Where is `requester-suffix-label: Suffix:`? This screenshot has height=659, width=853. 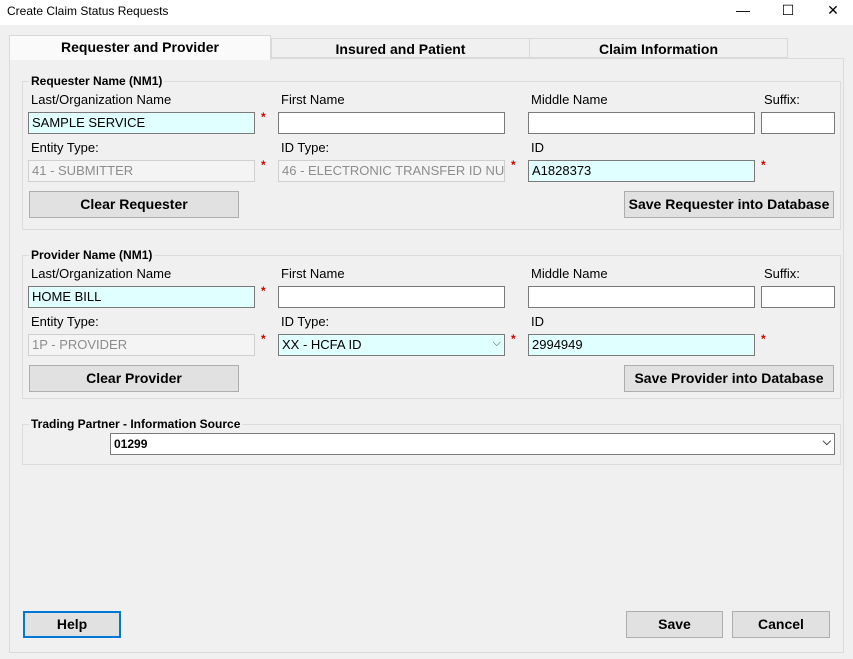 requester-suffix-label: Suffix: is located at coordinates (782, 99).